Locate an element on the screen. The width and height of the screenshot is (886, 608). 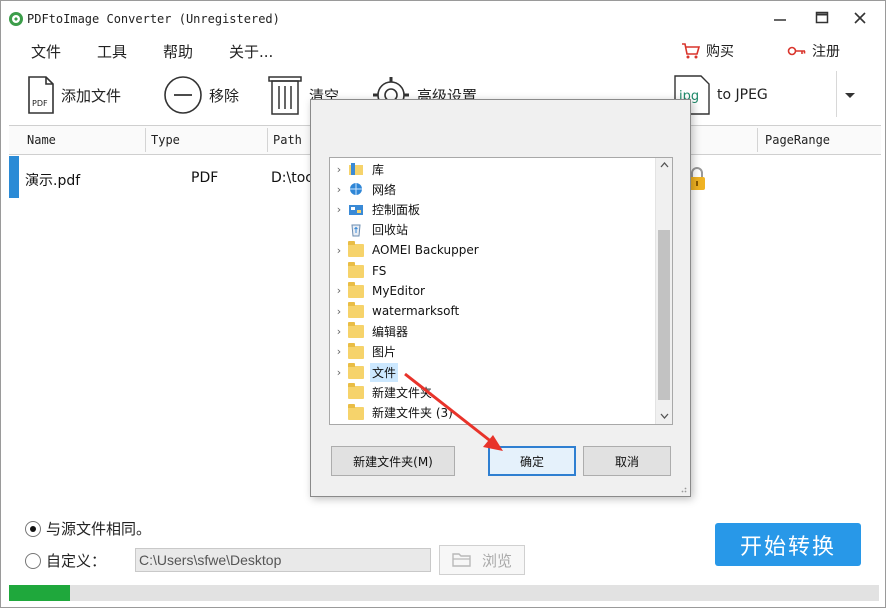
progress-bar is located at coordinates (444, 593).